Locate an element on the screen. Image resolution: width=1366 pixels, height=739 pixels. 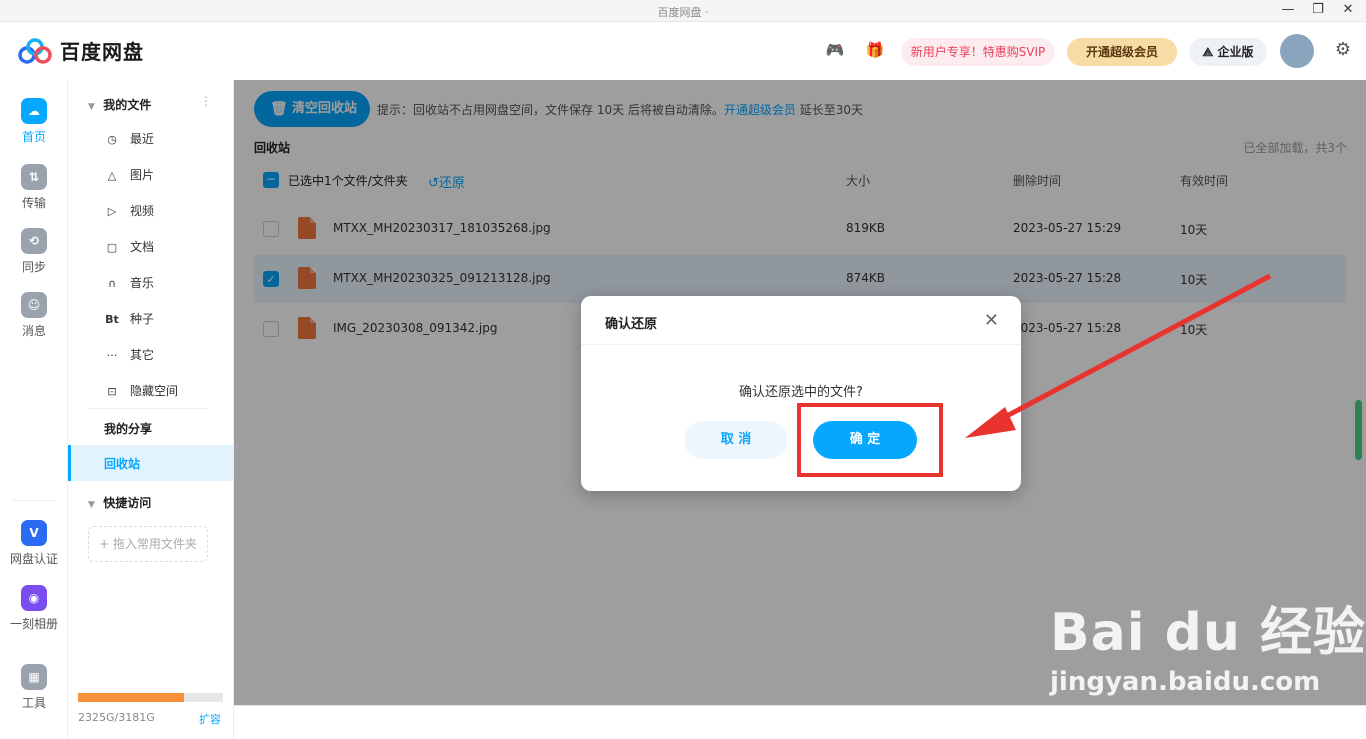
sidebar-item-recycle: 回收站 is located at coordinates (150, 463).